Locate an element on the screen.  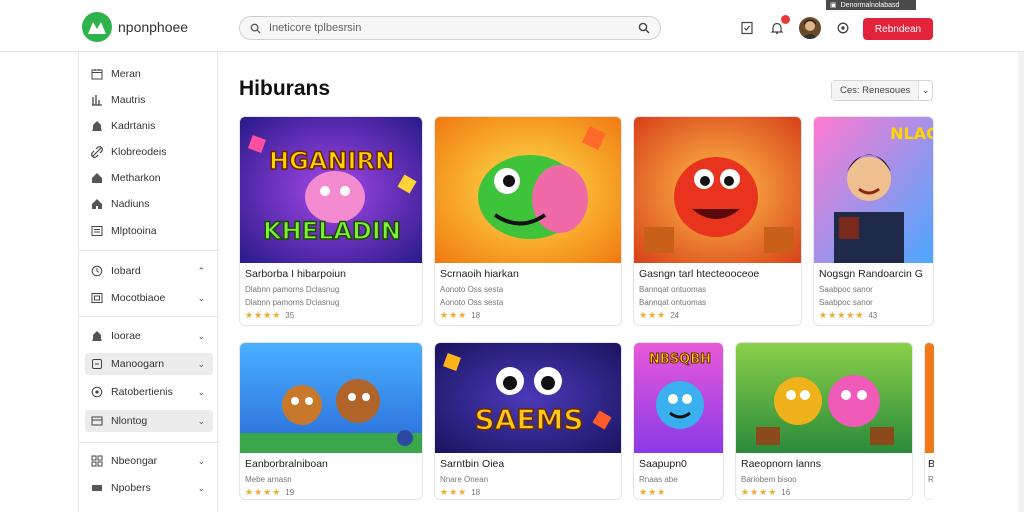
calendar-icon is located at coordinates (97, 74).